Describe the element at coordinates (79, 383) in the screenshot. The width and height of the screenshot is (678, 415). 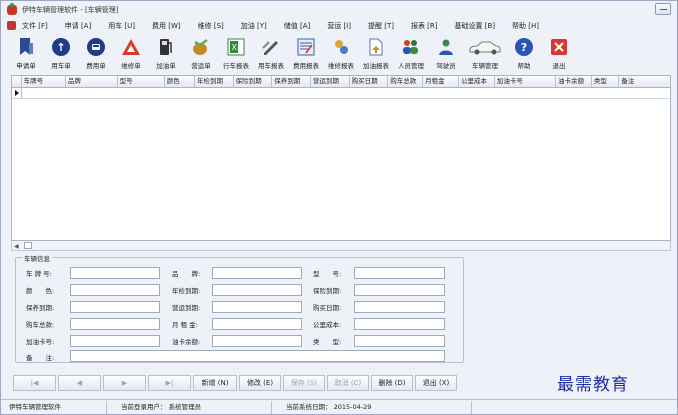
I see `prev-record-button: ◀` at that location.